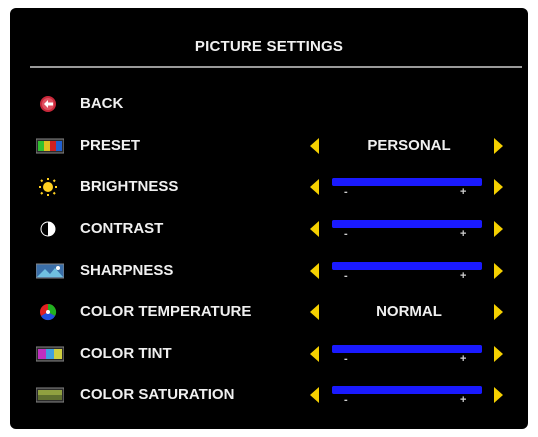 The height and width of the screenshot is (437, 538). What do you see at coordinates (407, 231) in the screenshot?
I see `contrast-slider: - +` at bounding box center [407, 231].